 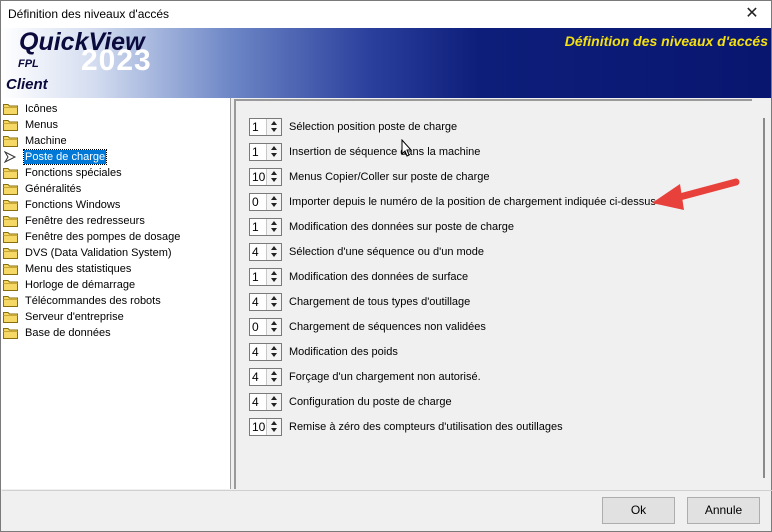 What do you see at coordinates (65, 157) in the screenshot?
I see `tree-item-label: Poste de charge` at bounding box center [65, 157].